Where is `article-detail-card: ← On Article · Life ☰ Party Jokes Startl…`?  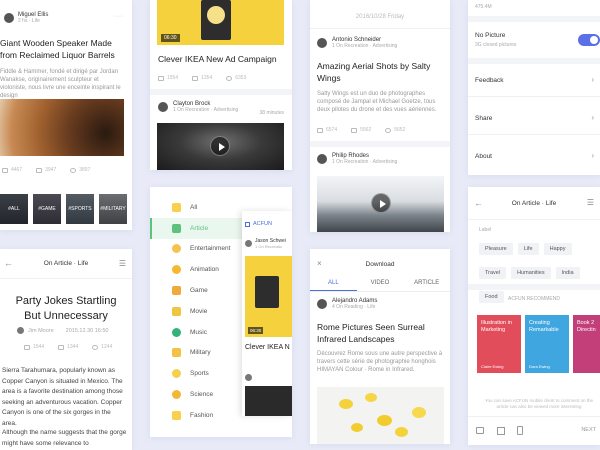 article-detail-card: ← On Article · Life ☰ Party Jokes Startl… is located at coordinates (66, 349).